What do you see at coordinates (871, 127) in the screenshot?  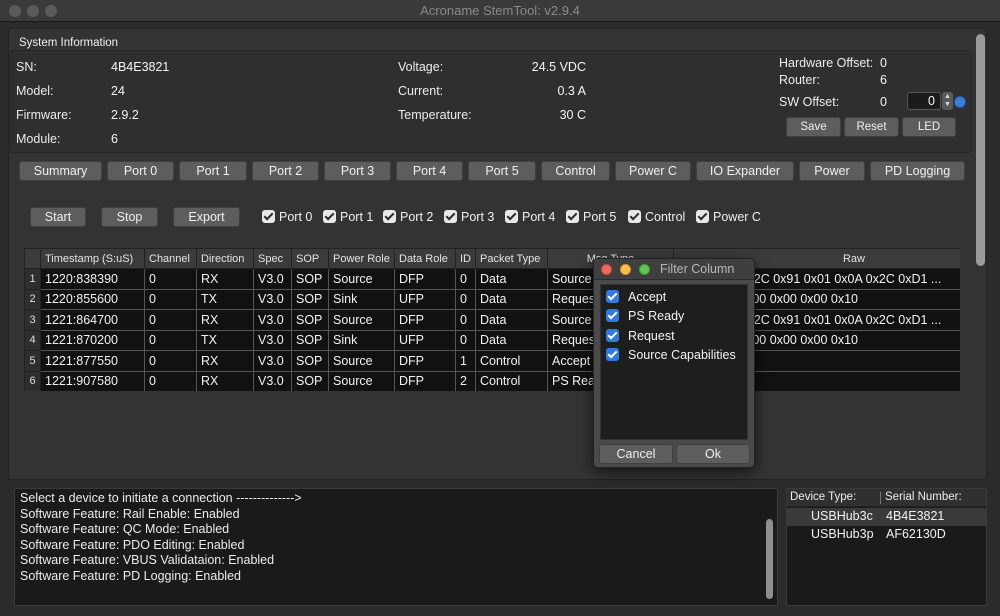 I see `reset-button: Reset` at bounding box center [871, 127].